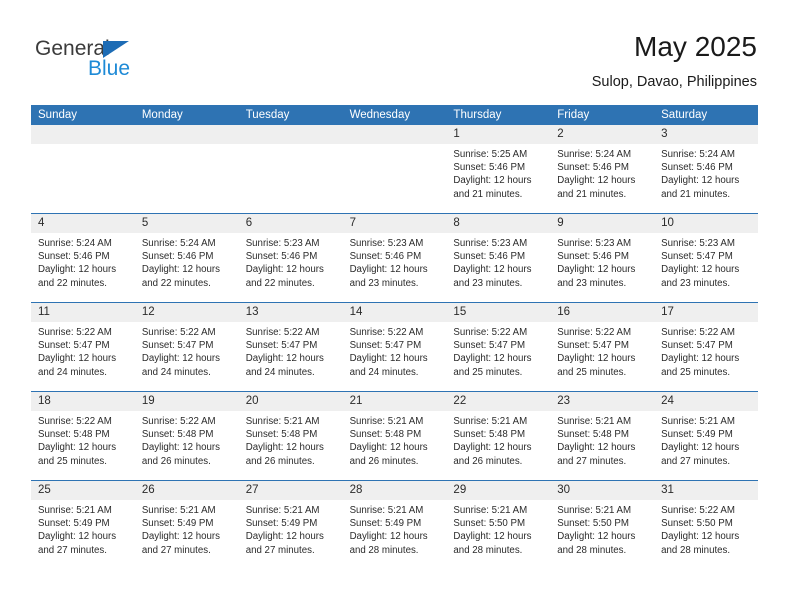 The image size is (792, 612). What do you see at coordinates (380, 115) in the screenshot?
I see `weekday-wednesday: Wednesday` at bounding box center [380, 115].